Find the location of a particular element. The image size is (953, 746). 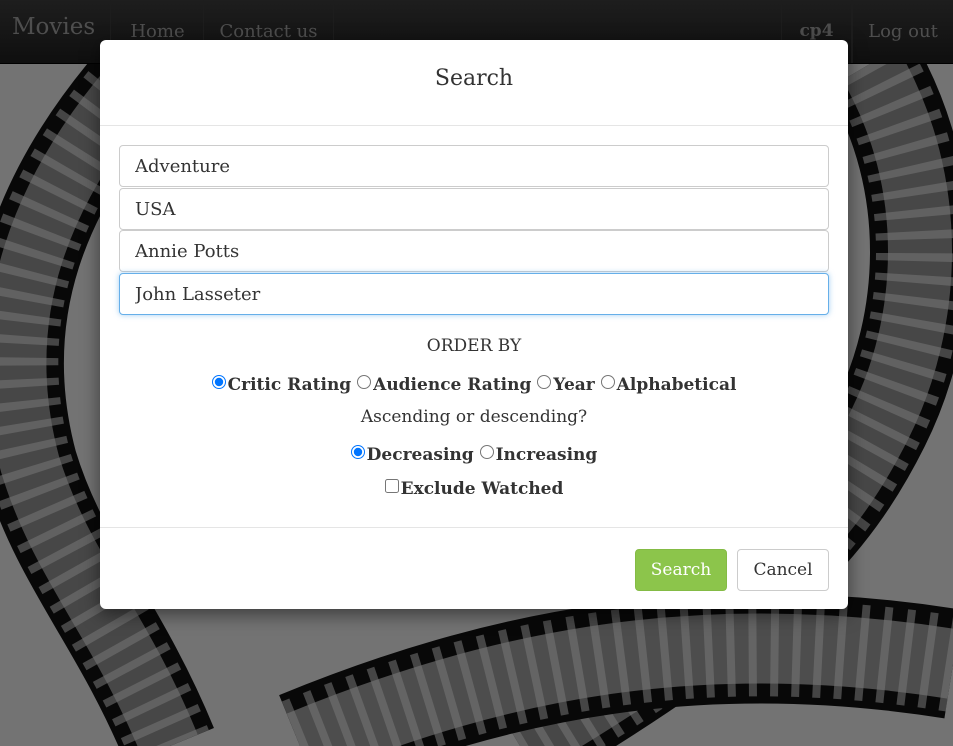

order-alpha-label: Alphabetical is located at coordinates (676, 385).